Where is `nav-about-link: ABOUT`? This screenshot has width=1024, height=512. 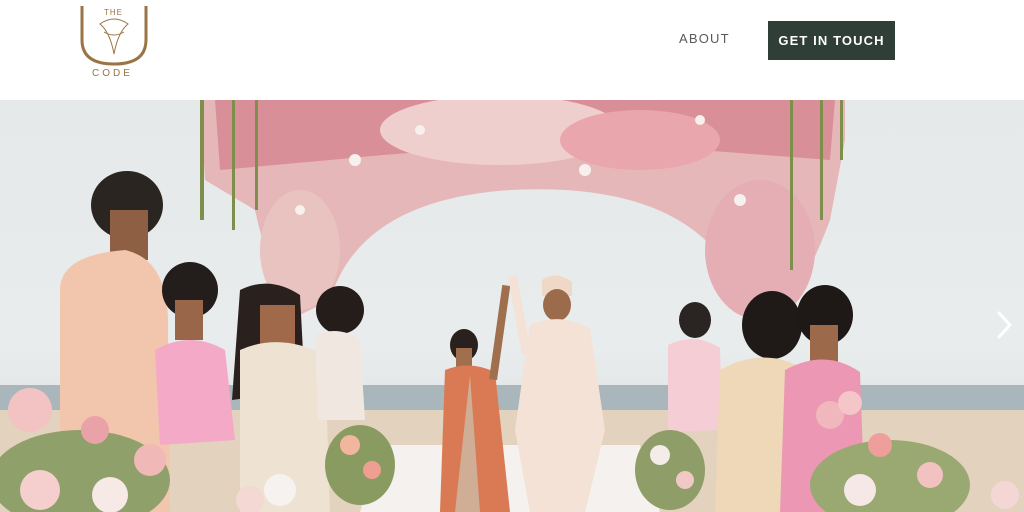
nav-about-link: ABOUT is located at coordinates (704, 38).